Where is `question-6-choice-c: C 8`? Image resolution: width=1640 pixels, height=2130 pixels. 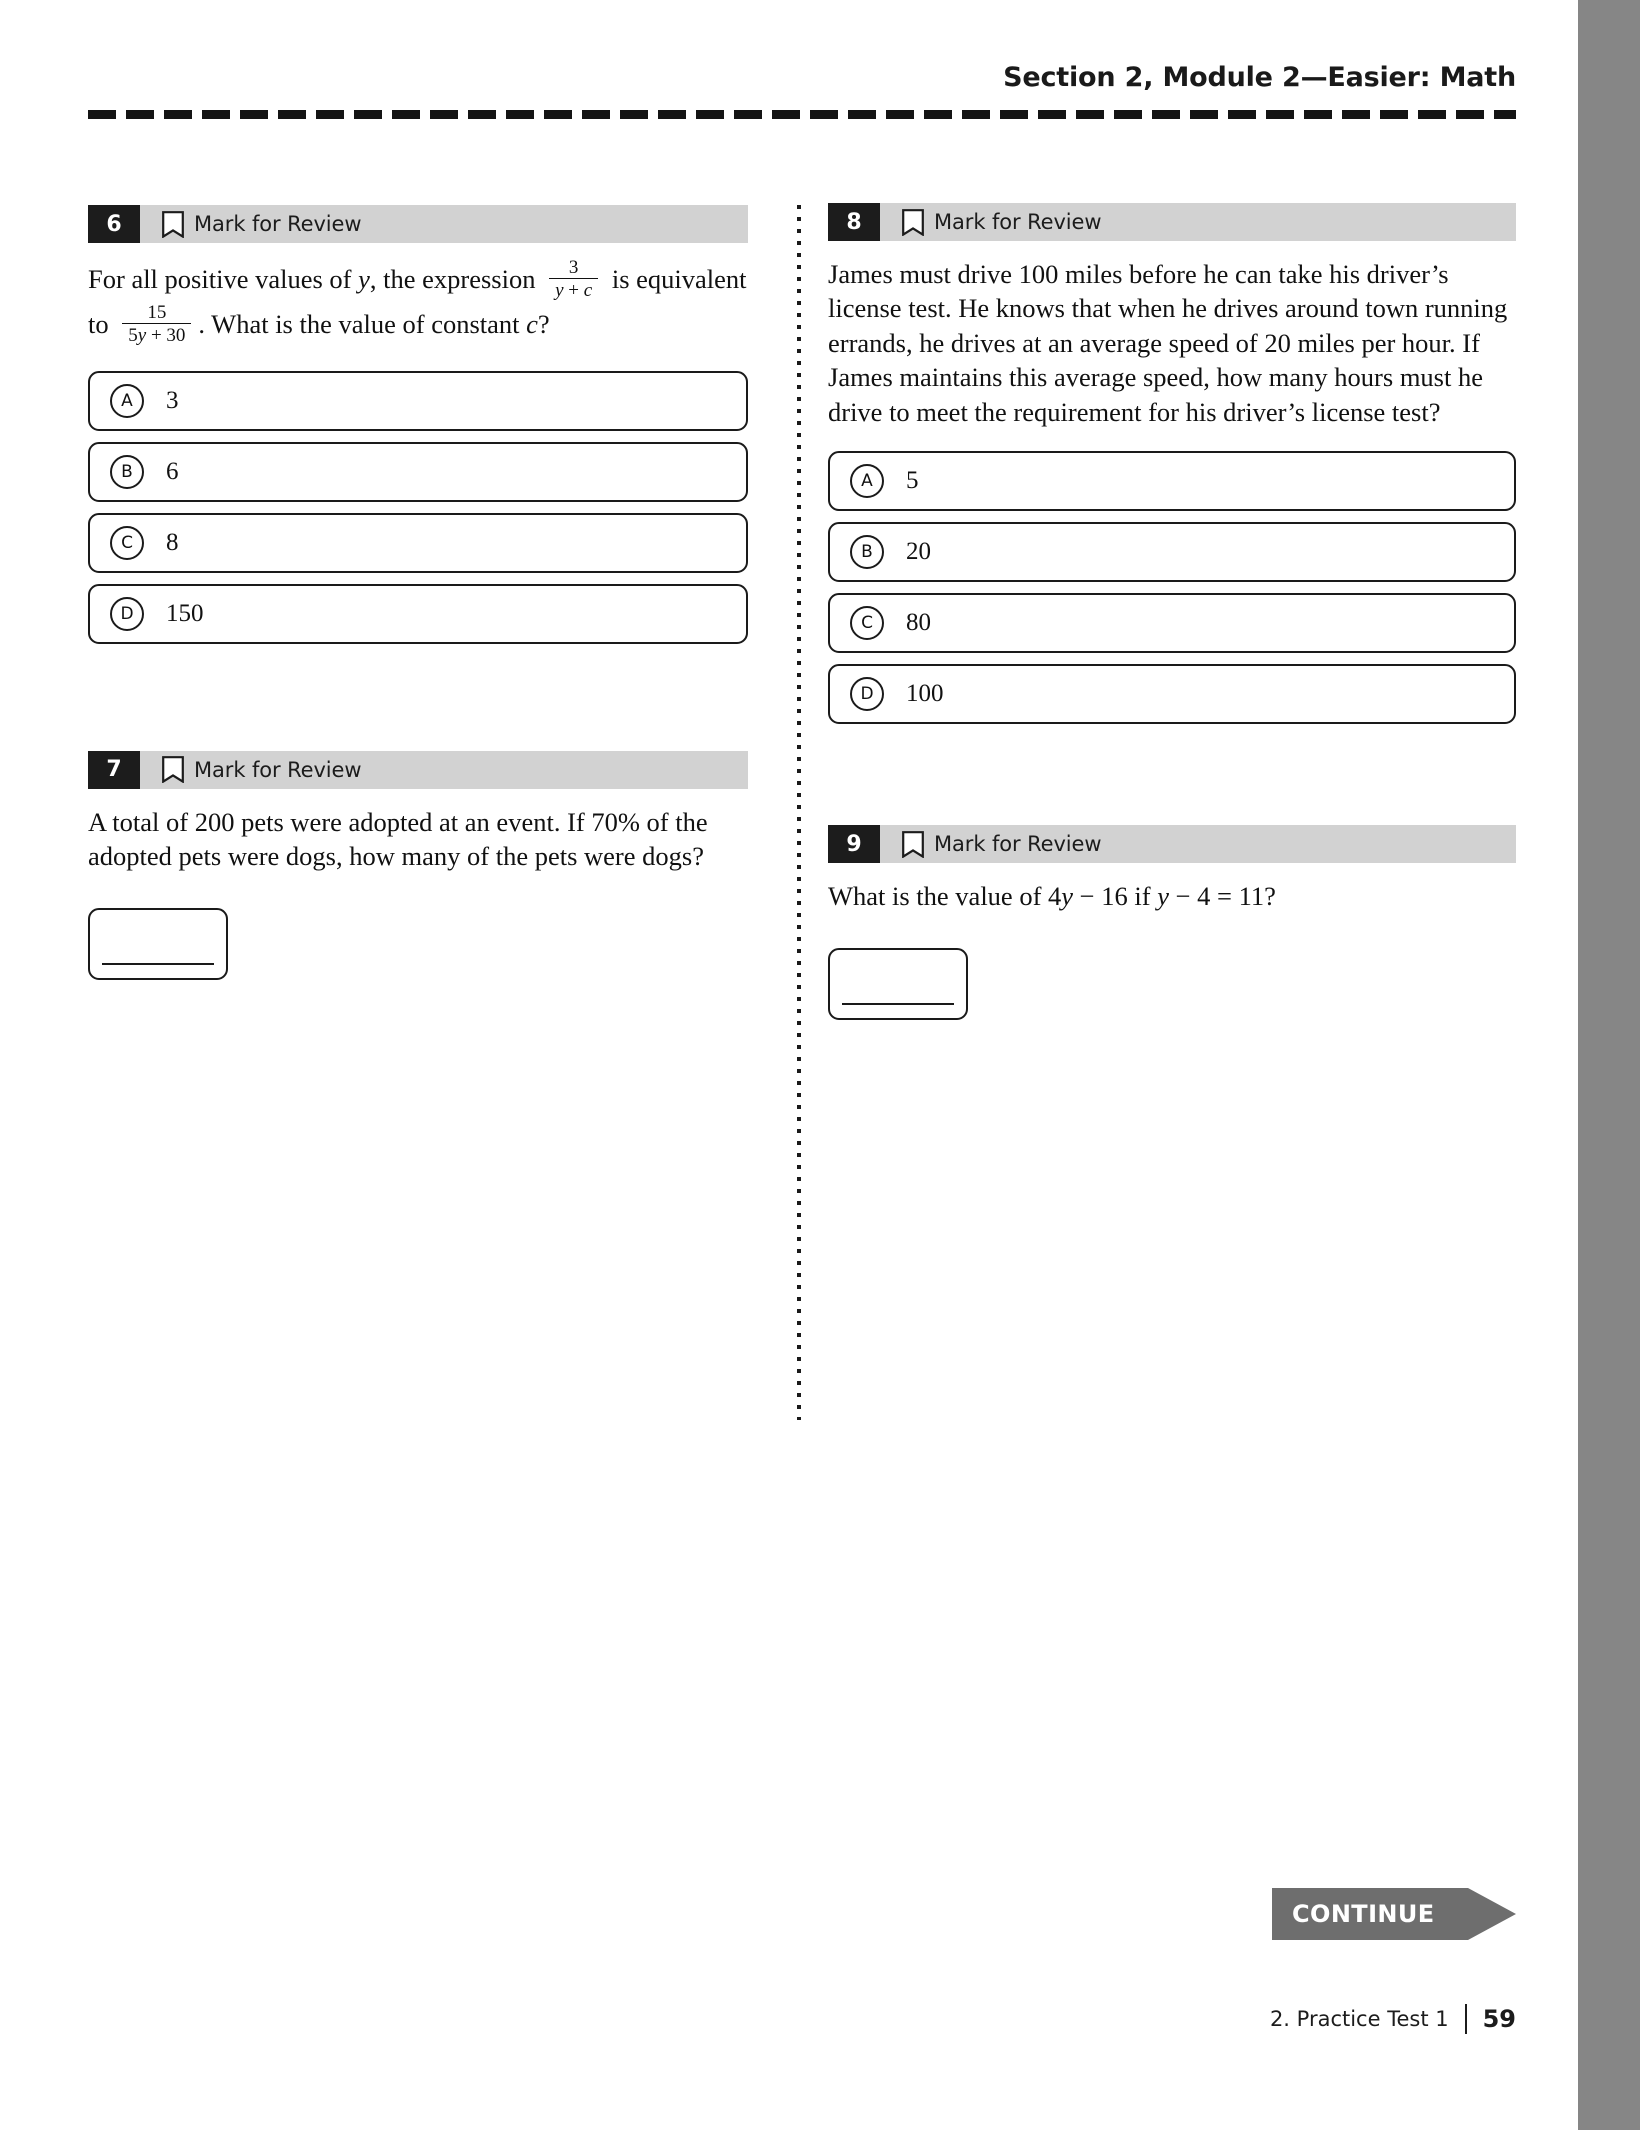 question-6-choice-c: C 8 is located at coordinates (418, 542).